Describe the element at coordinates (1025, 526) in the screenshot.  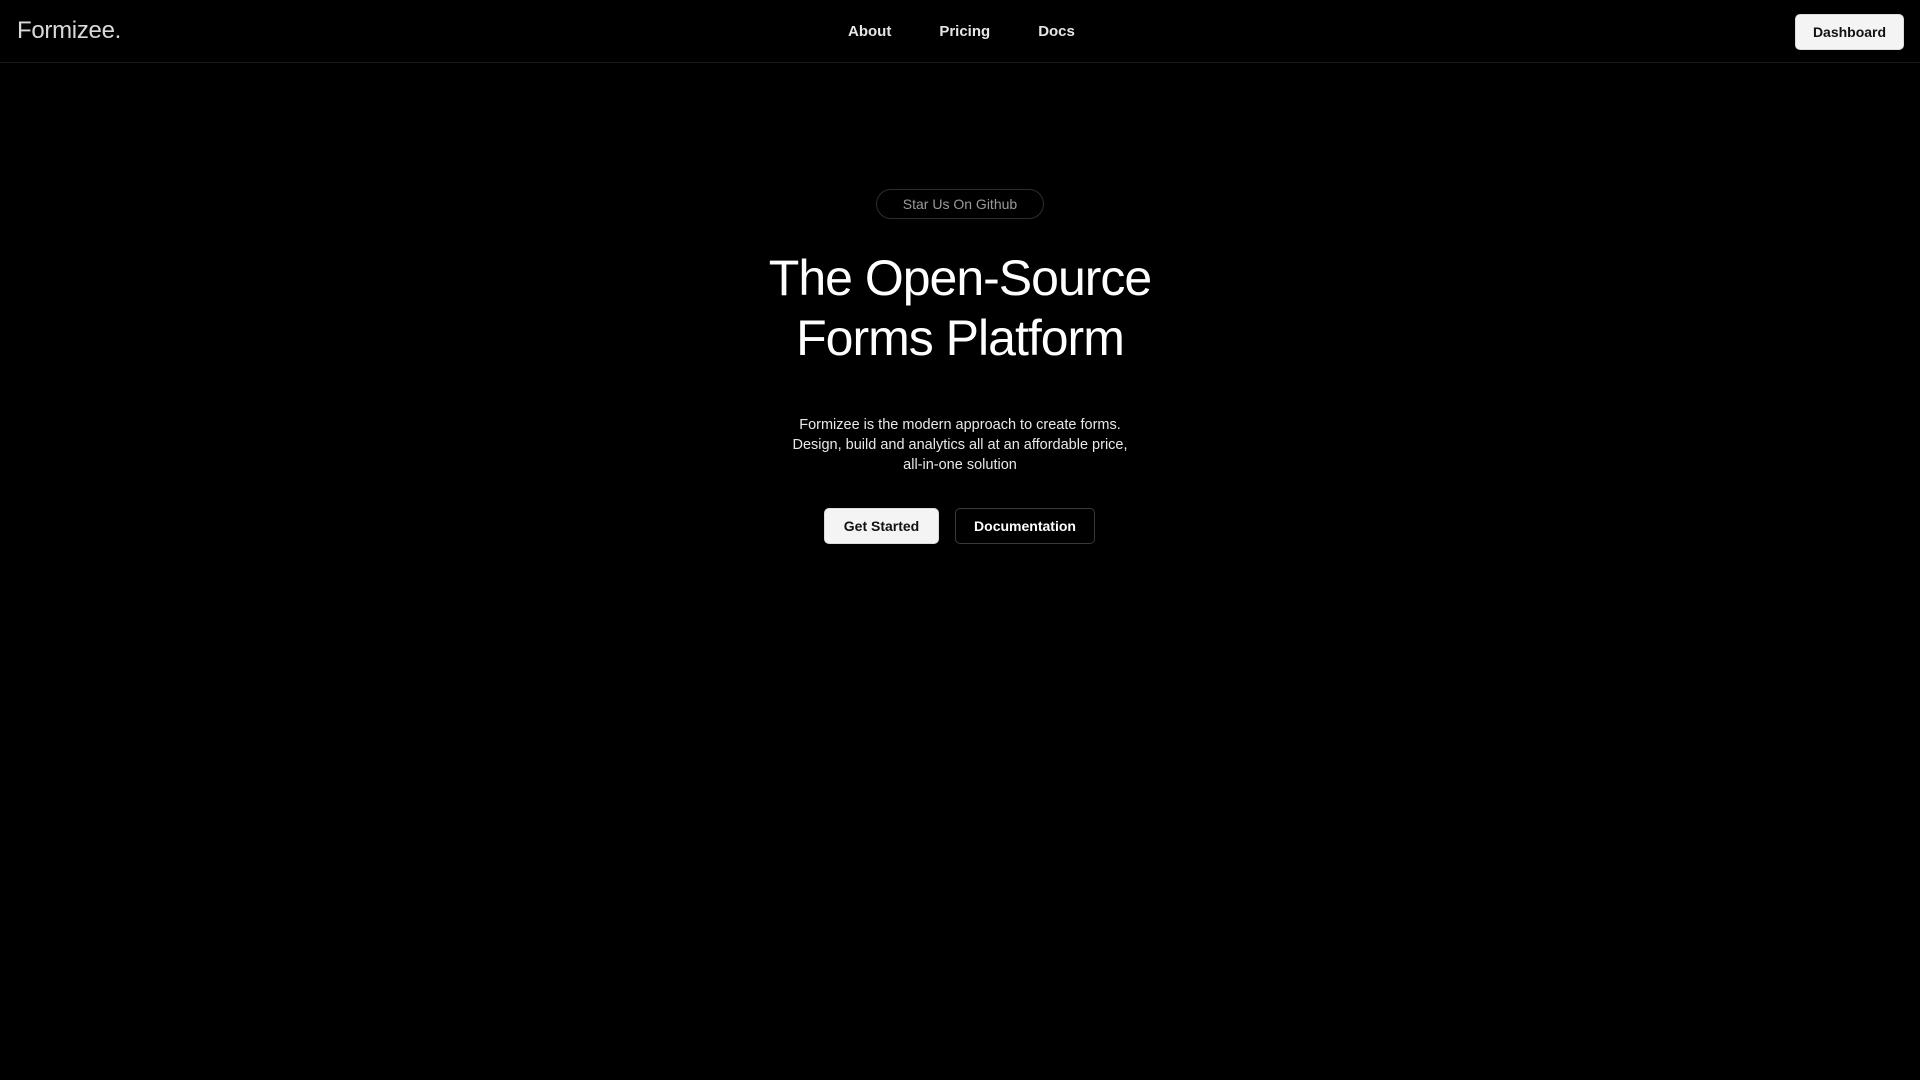
I see `documentation-button: Documentation` at that location.